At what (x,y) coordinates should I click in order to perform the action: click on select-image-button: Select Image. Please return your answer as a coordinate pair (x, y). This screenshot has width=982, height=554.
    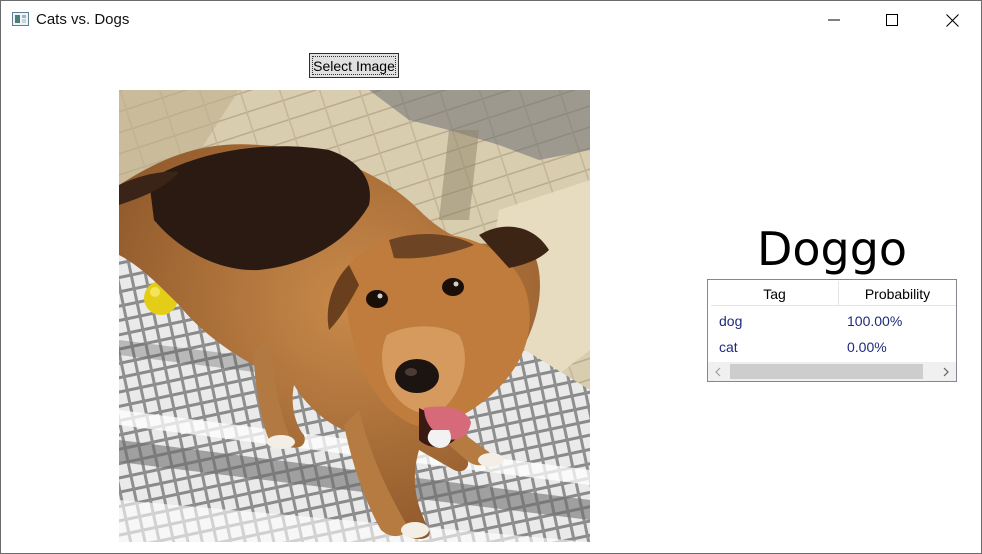
    Looking at the image, I should click on (354, 65).